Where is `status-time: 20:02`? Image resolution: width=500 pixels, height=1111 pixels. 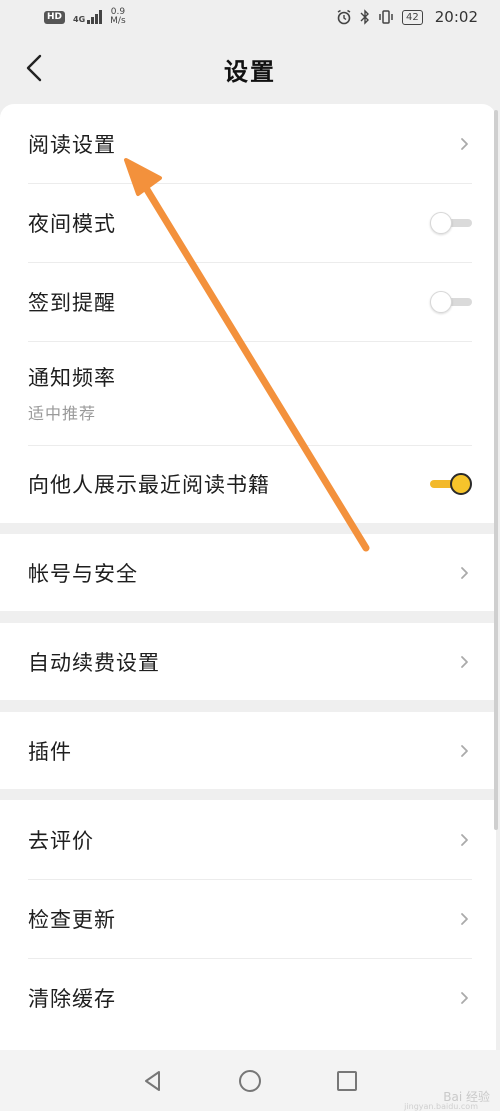 status-time: 20:02 is located at coordinates (456, 17).